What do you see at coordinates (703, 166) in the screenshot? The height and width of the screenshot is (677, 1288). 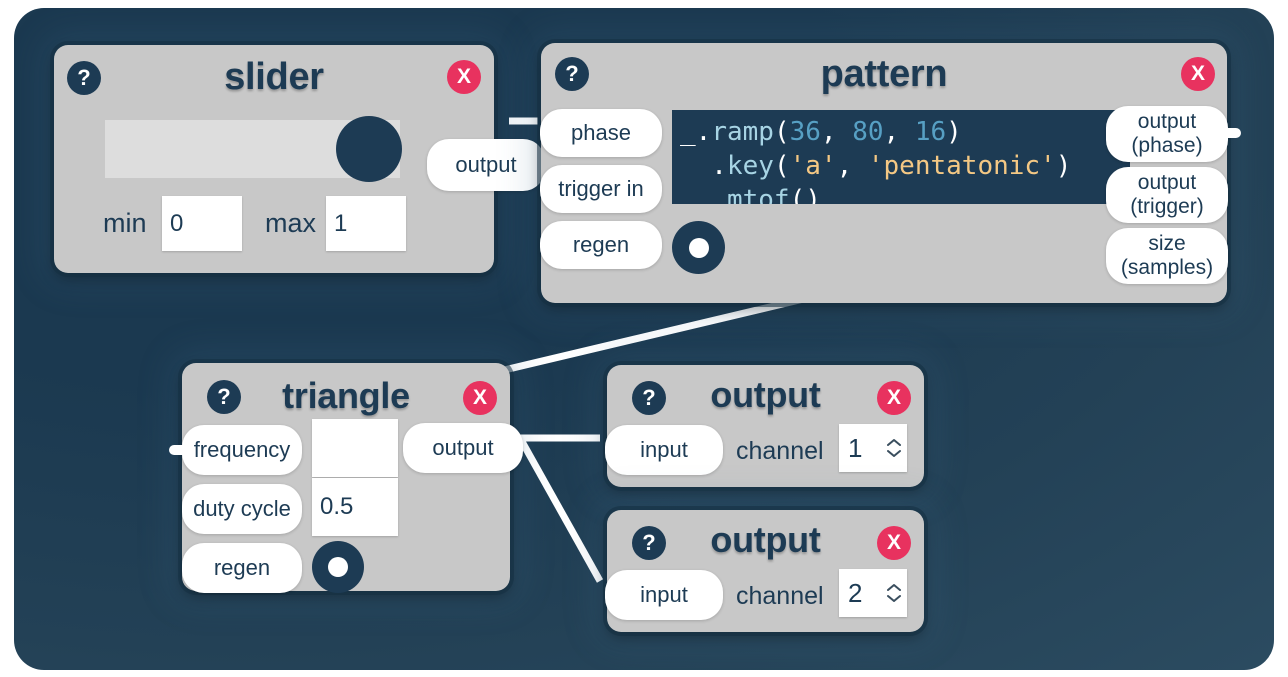 I see `code-token-pun: .` at bounding box center [703, 166].